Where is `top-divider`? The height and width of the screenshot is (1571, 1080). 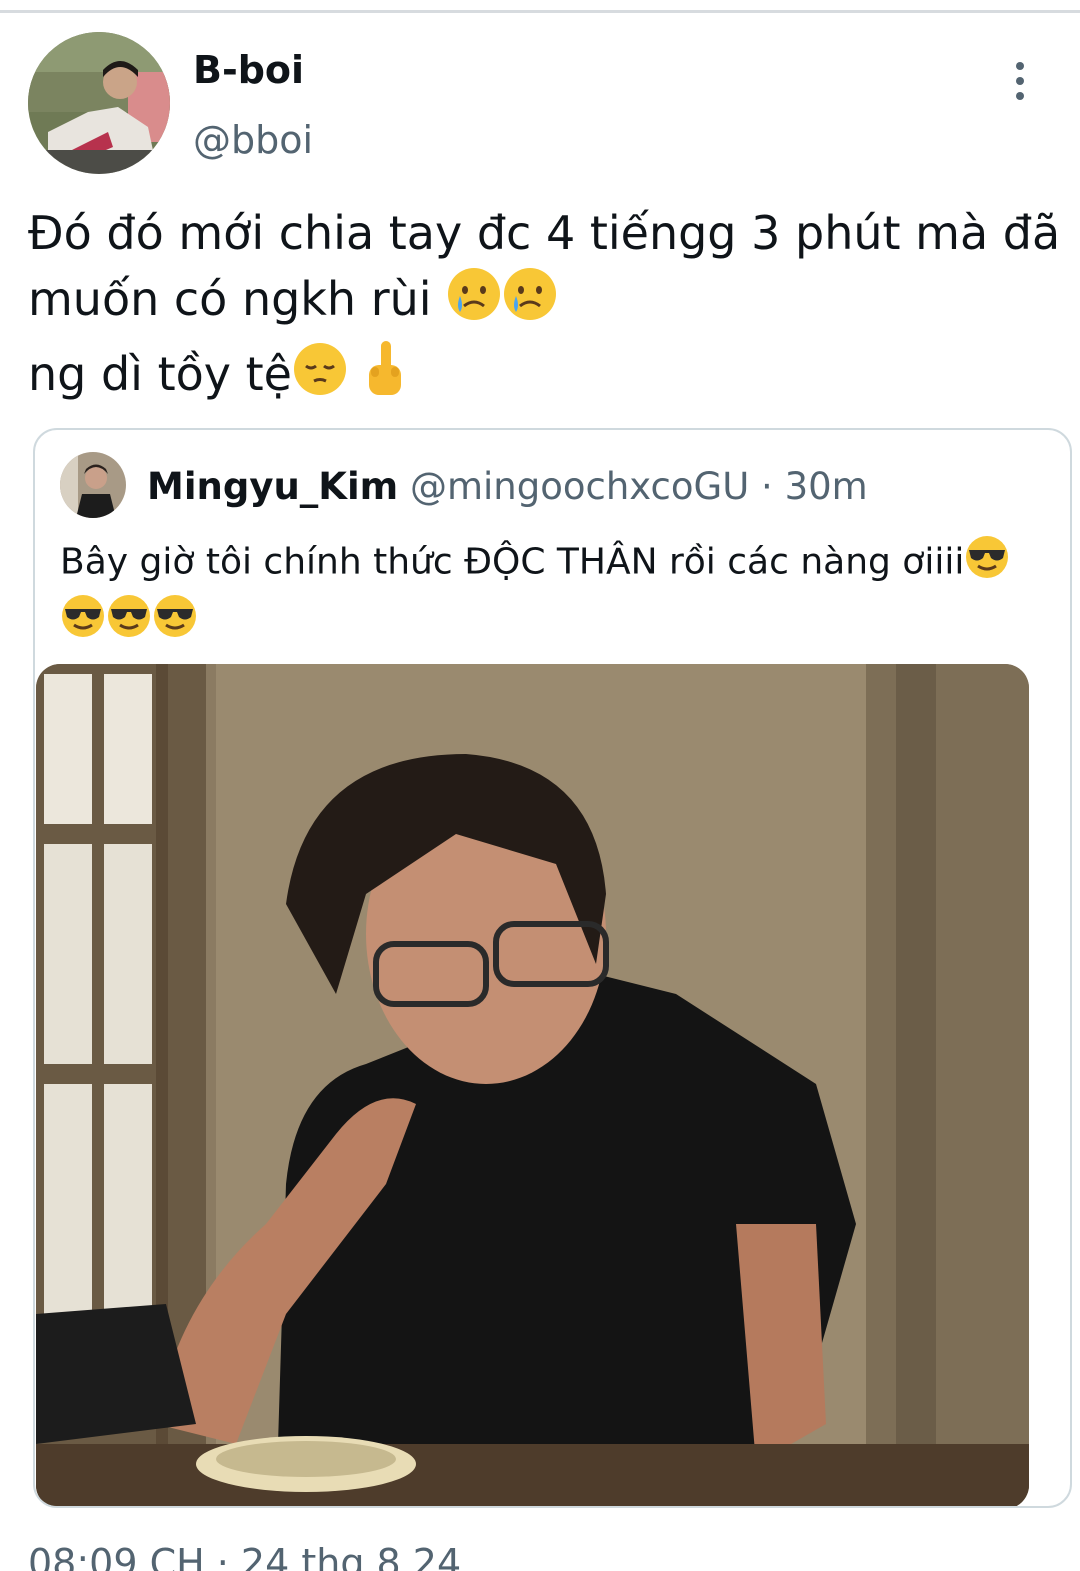
top-divider is located at coordinates (540, 11).